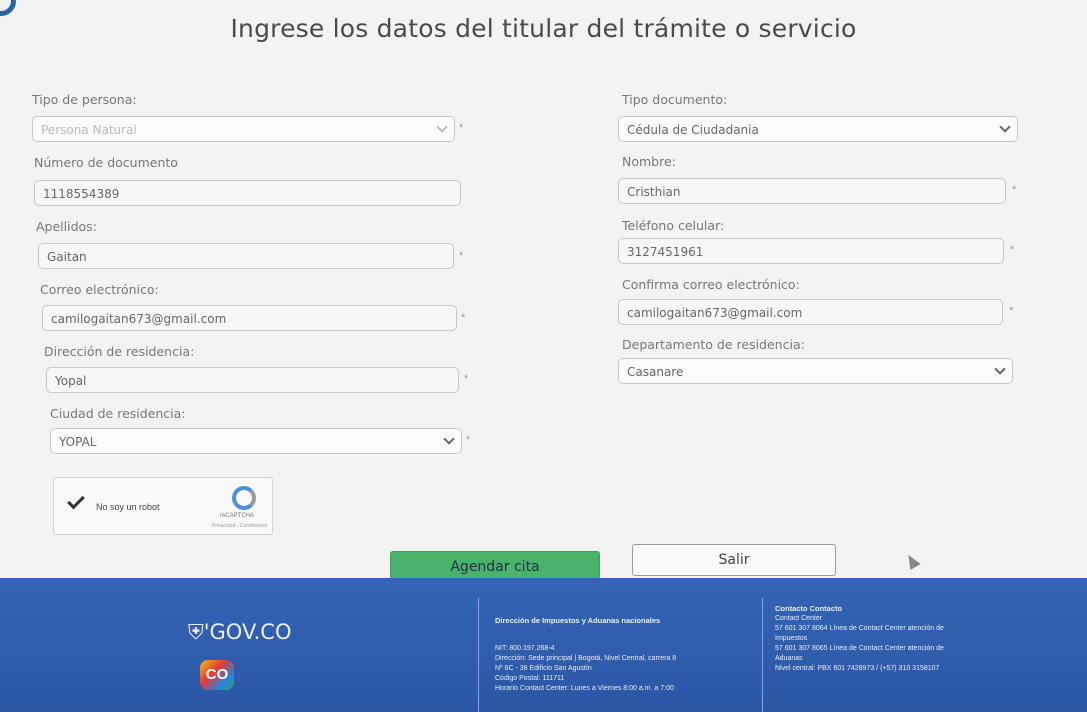 The height and width of the screenshot is (712, 1087). What do you see at coordinates (912, 561) in the screenshot?
I see `mouse-cursor-icon` at bounding box center [912, 561].